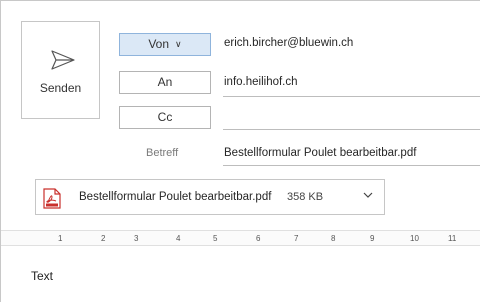 The width and height of the screenshot is (480, 302). Describe the element at coordinates (165, 82) in the screenshot. I see `to-button: An` at that location.